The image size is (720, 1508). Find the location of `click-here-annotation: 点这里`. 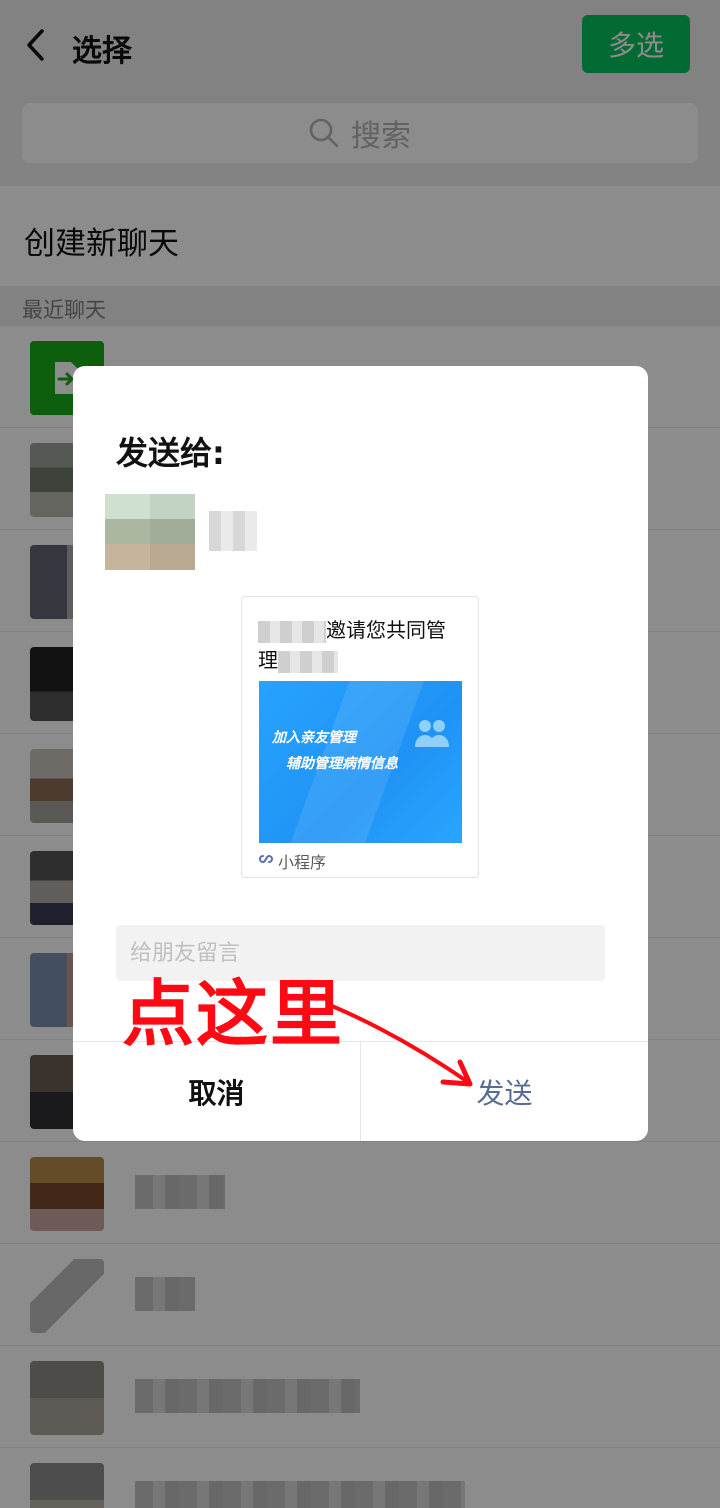

click-here-annotation: 点这里 is located at coordinates (233, 1014).